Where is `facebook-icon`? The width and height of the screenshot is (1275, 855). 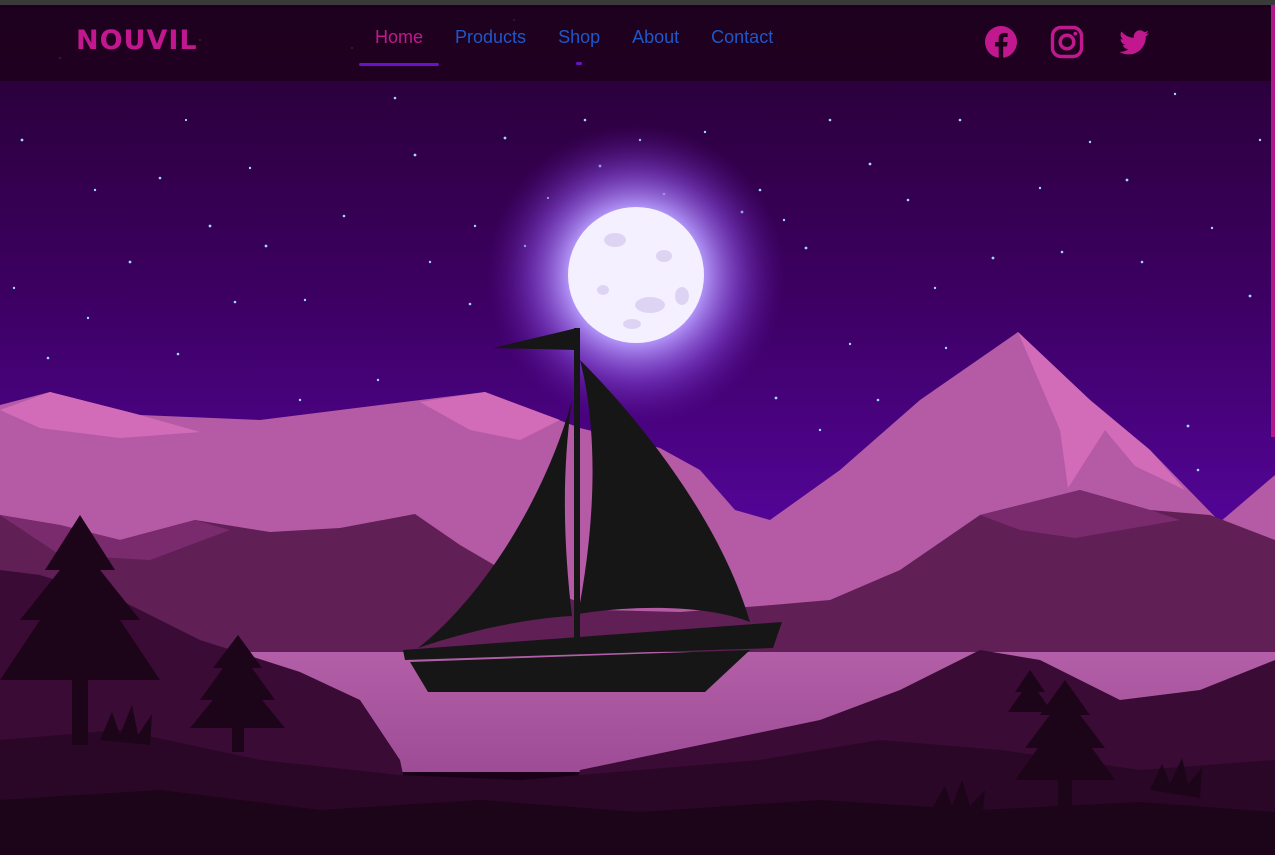 facebook-icon is located at coordinates (1001, 42).